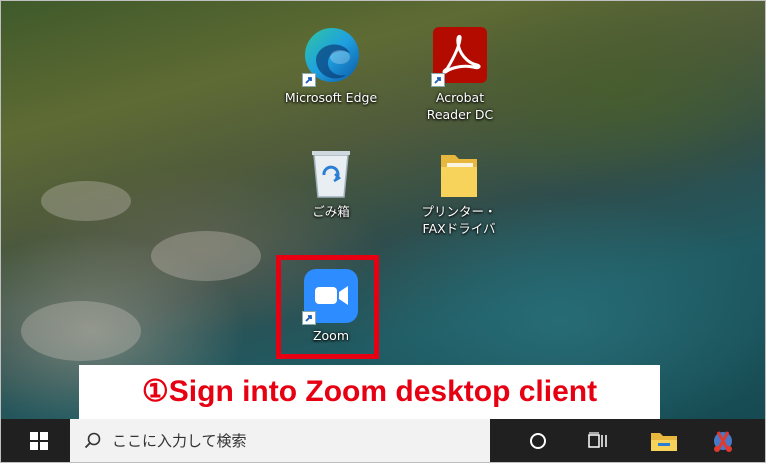  What do you see at coordinates (459, 175) in the screenshot?
I see `folder-icon` at bounding box center [459, 175].